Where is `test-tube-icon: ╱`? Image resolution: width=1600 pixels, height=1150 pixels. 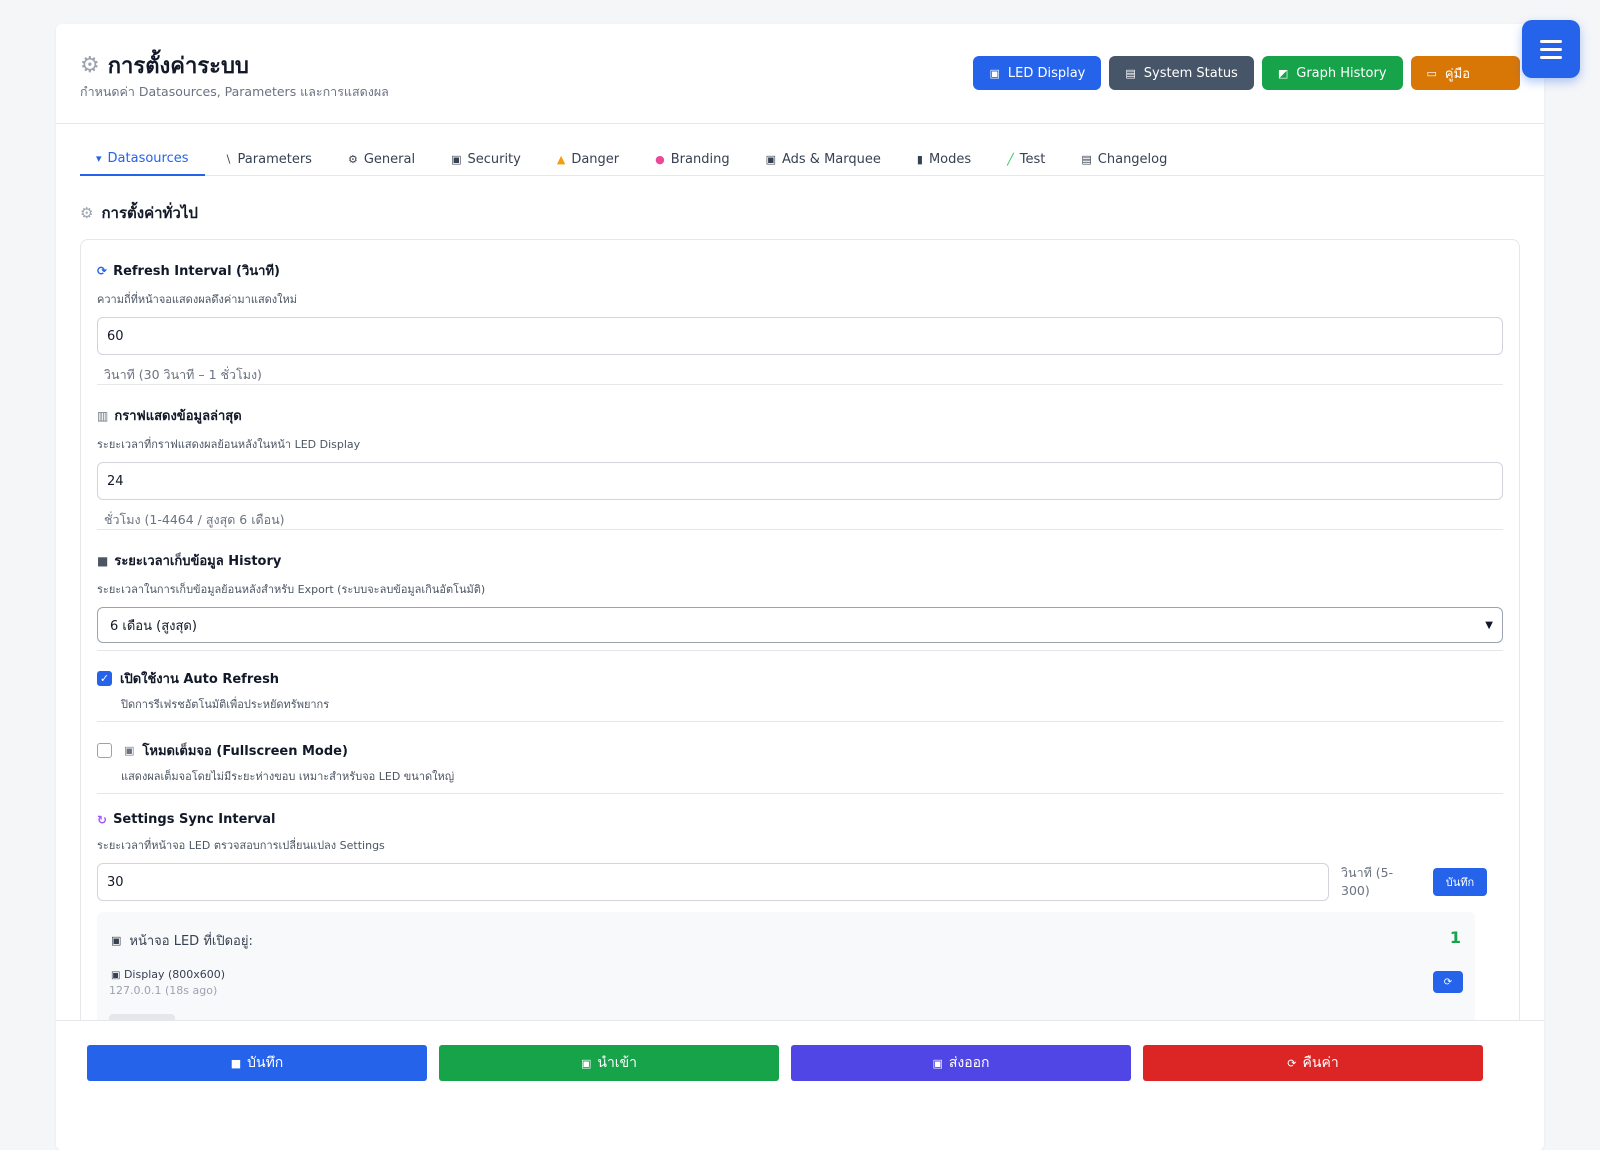
test-tube-icon: ╱ is located at coordinates (1010, 159).